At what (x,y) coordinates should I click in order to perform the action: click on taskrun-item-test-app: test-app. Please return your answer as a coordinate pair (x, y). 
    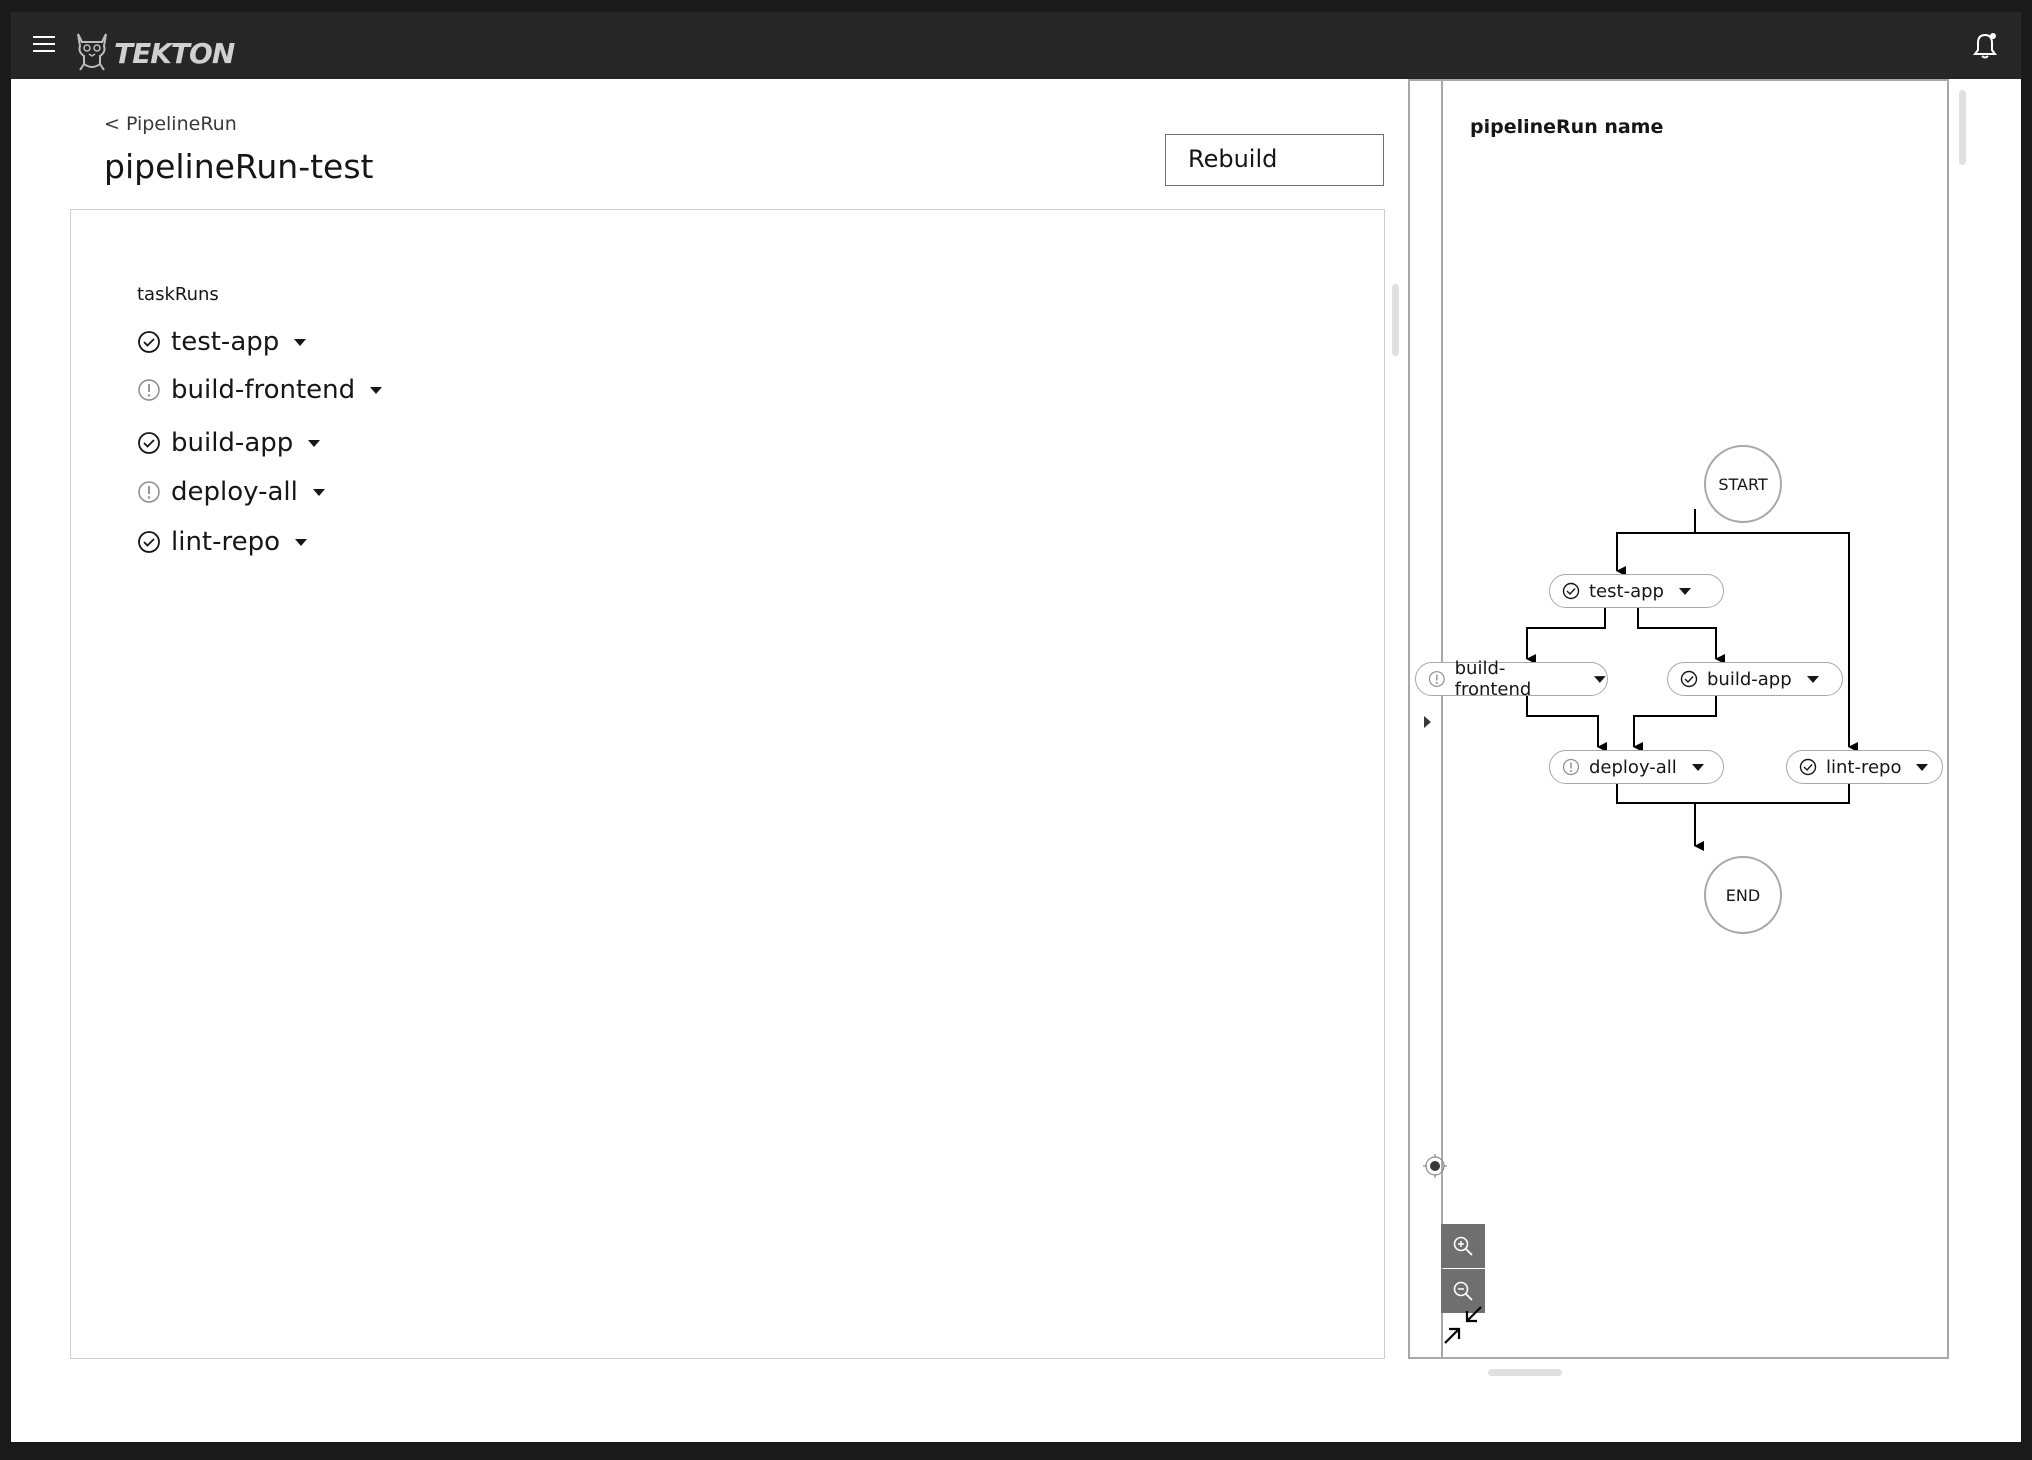
    Looking at the image, I should click on (222, 342).